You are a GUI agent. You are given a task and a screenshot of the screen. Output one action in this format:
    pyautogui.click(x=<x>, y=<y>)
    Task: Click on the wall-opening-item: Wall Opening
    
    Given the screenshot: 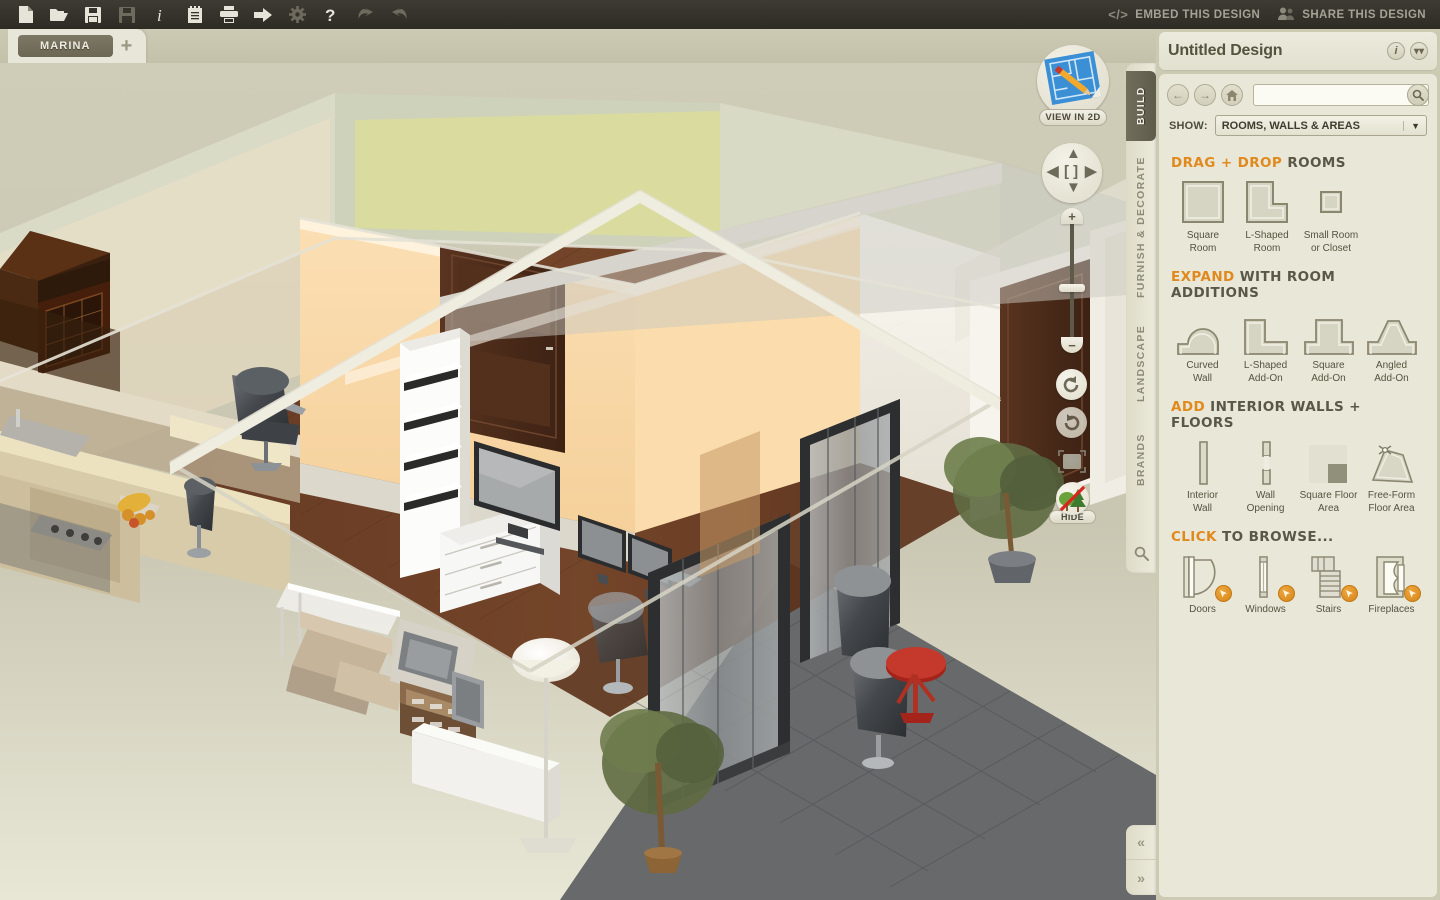 What is the action you would take?
    pyautogui.click(x=1265, y=477)
    